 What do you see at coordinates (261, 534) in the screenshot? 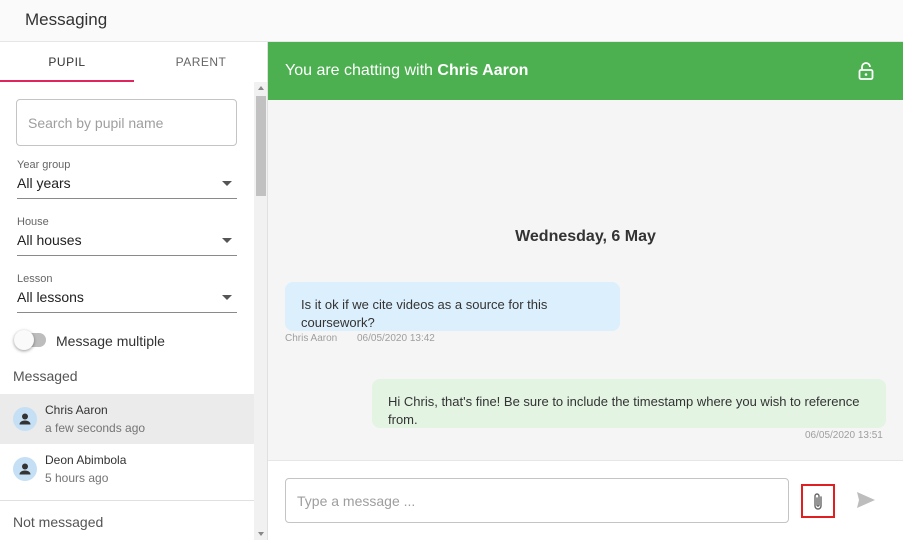
I see `scroll-down-arrow-icon` at bounding box center [261, 534].